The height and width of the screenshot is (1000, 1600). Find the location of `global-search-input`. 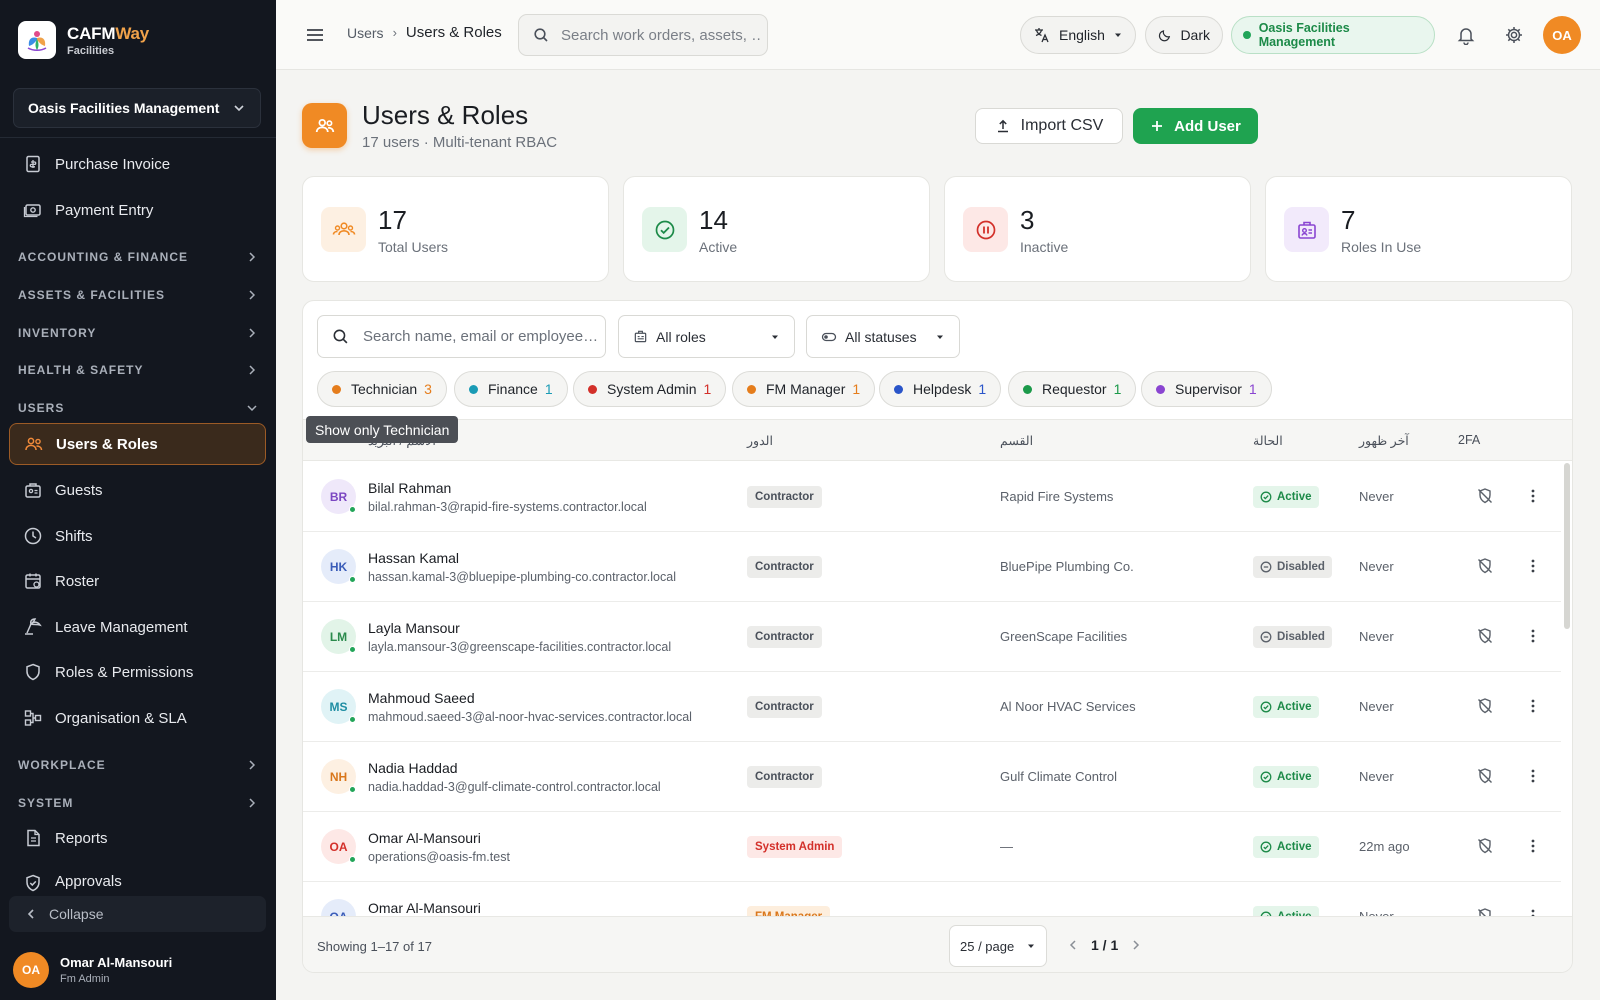

global-search-input is located at coordinates (661, 35).